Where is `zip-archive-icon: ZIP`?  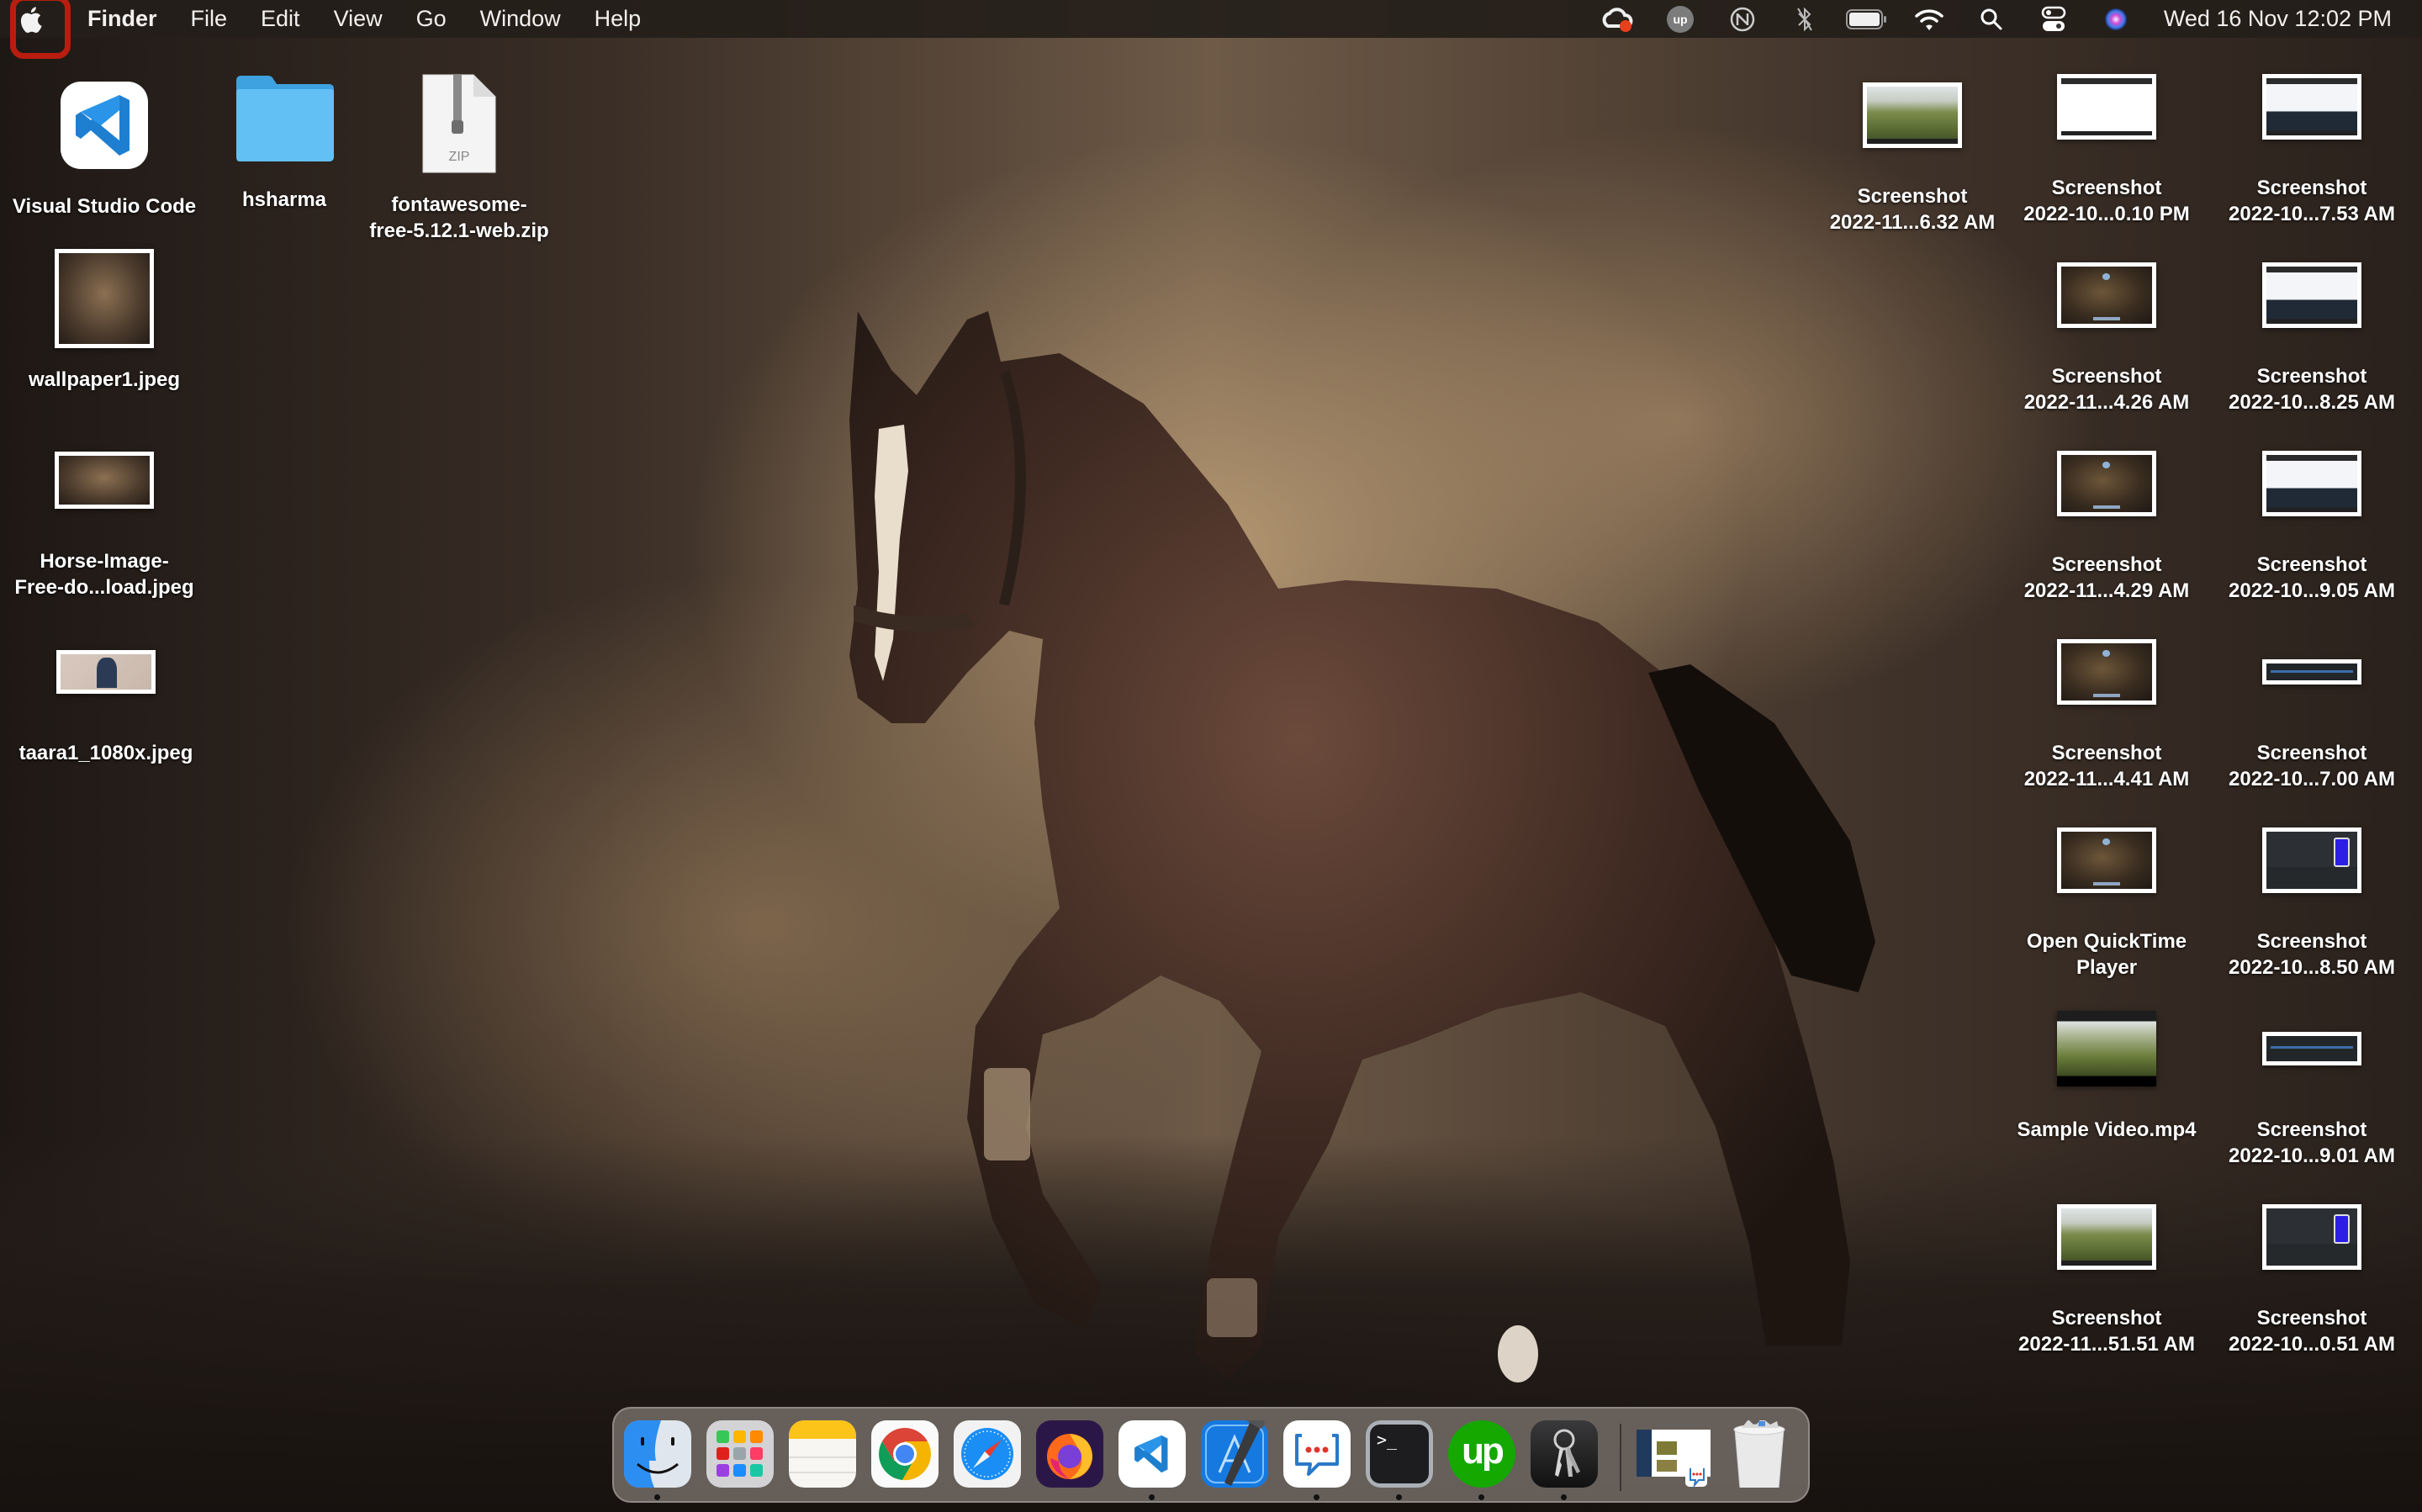 zip-archive-icon: ZIP is located at coordinates (459, 123).